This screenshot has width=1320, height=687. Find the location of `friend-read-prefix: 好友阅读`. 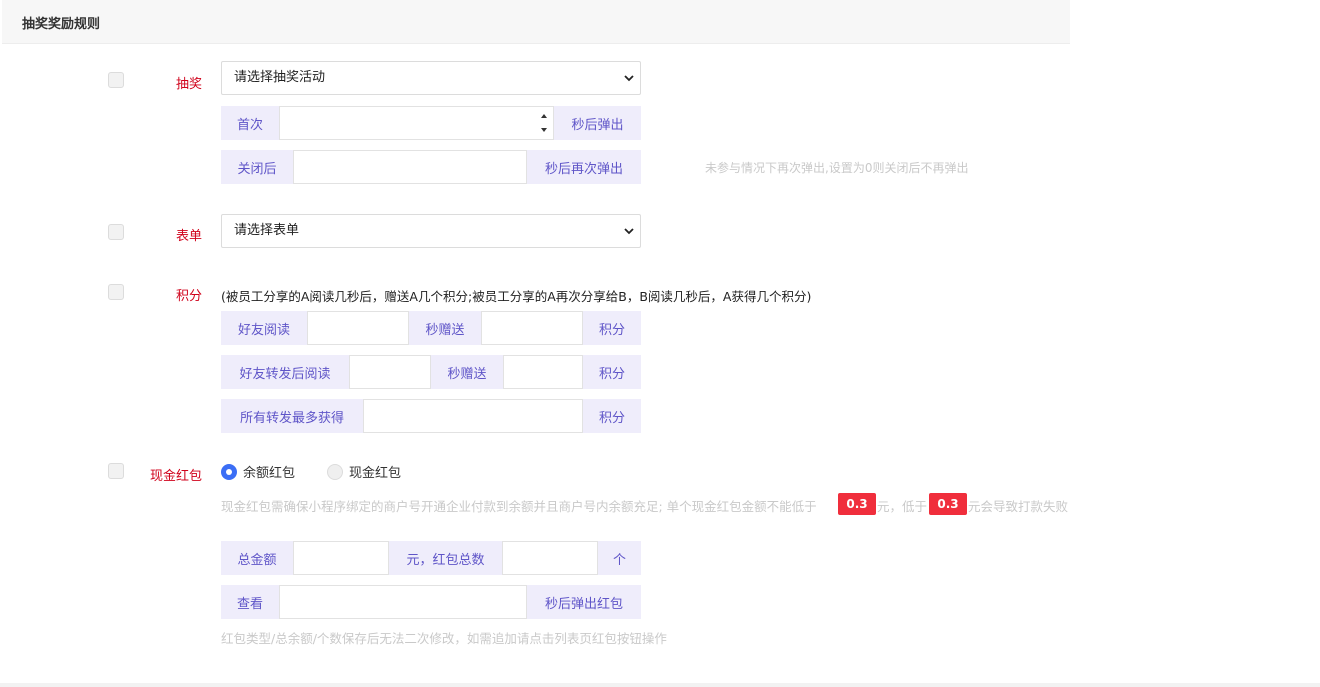

friend-read-prefix: 好友阅读 is located at coordinates (264, 328).